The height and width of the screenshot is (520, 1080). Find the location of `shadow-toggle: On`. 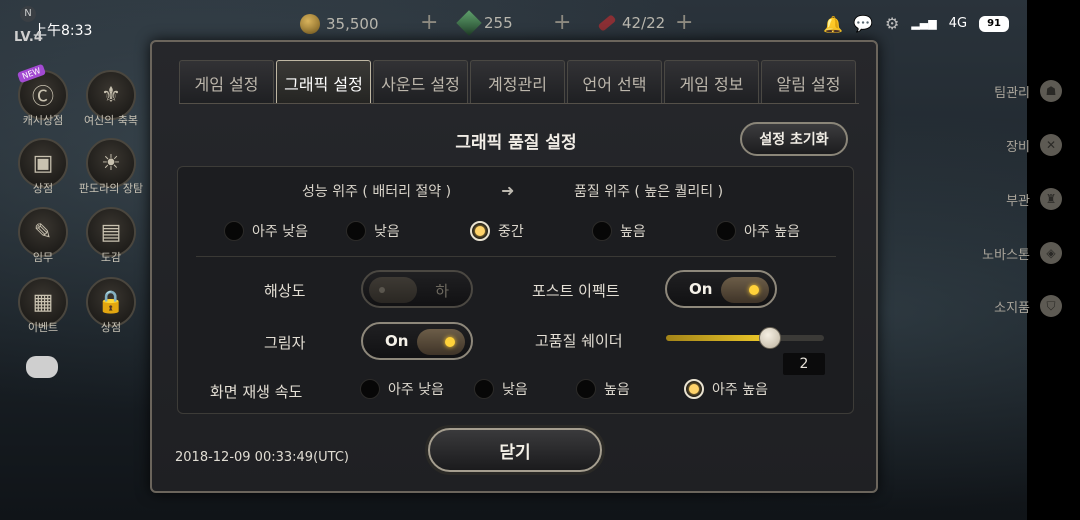

shadow-toggle: On is located at coordinates (417, 341).